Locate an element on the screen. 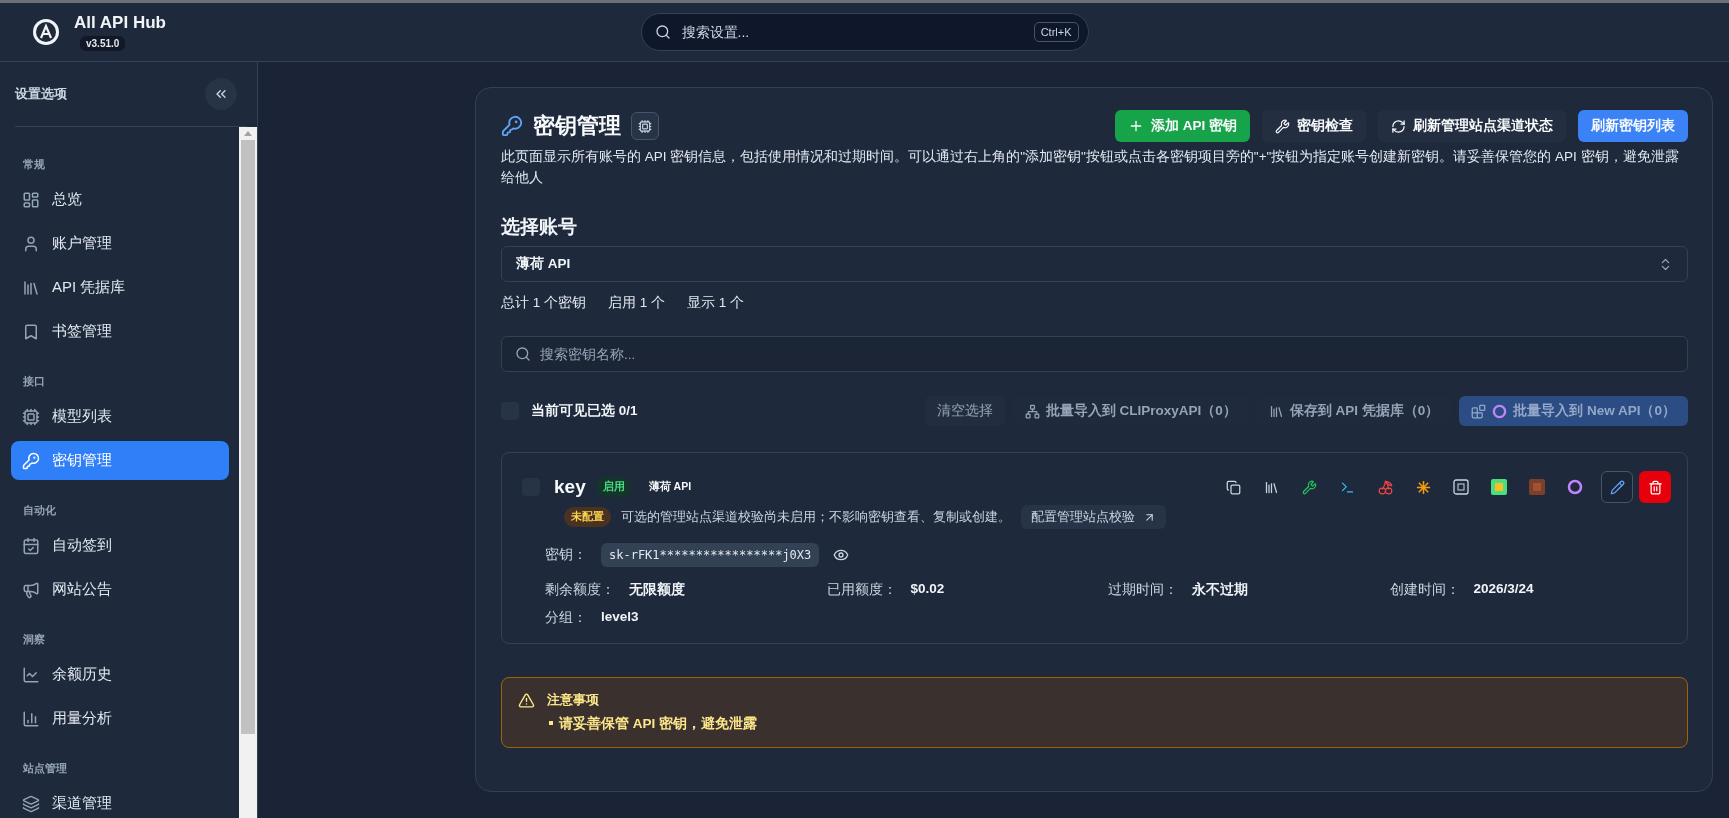 This screenshot has height=818, width=1729. chip-button is located at coordinates (645, 126).